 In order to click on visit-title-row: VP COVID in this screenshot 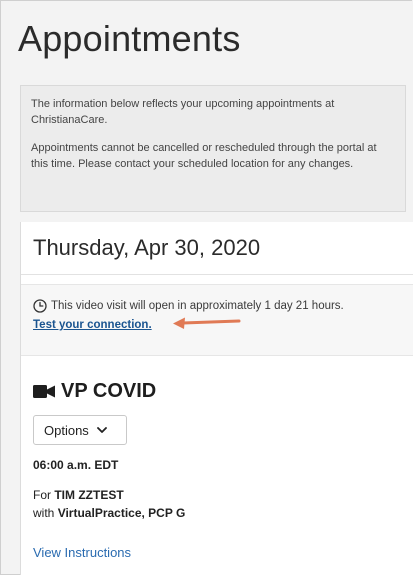, I will do `click(94, 391)`.